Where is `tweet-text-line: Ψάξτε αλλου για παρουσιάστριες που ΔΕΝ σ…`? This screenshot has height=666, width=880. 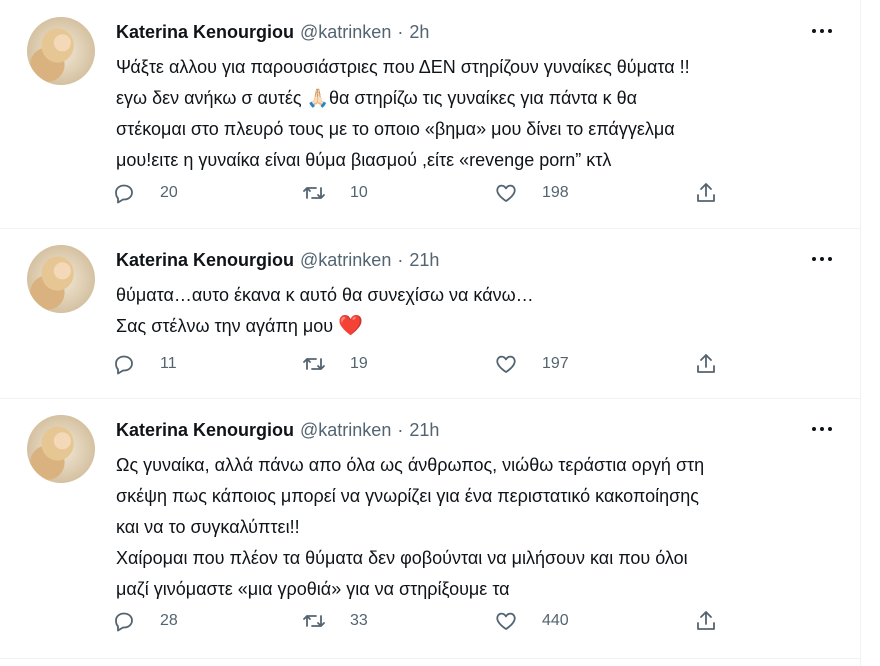
tweet-text-line: Ψάξτε αλλου για παρουσιάστριες που ΔΕΝ σ… is located at coordinates (403, 67).